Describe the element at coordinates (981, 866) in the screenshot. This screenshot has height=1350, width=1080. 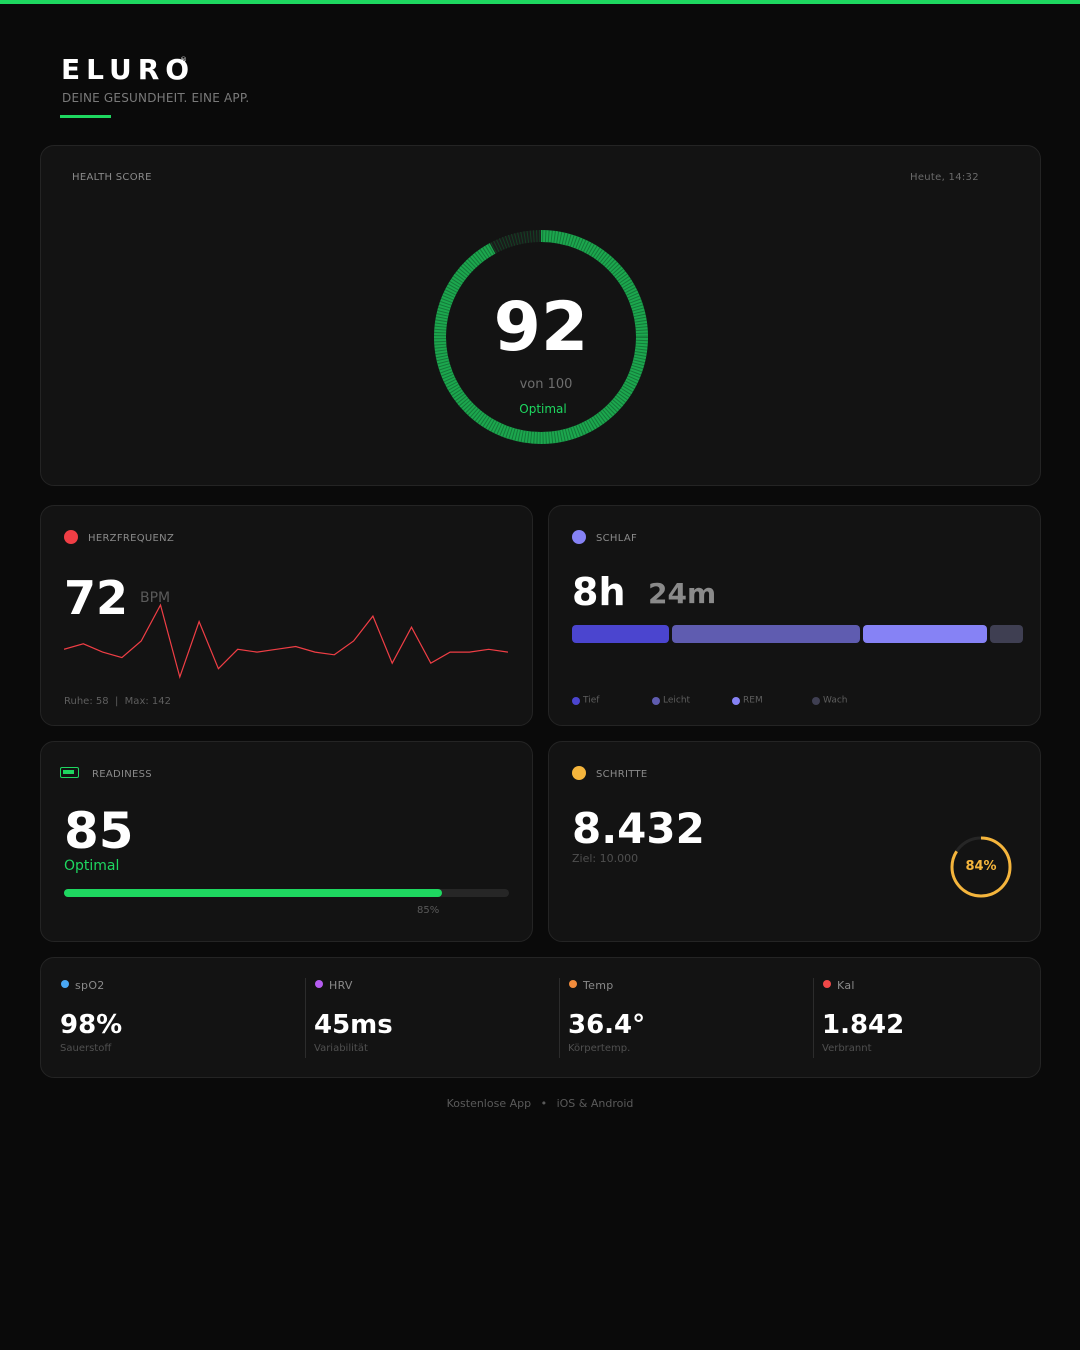
I see `steps-percent: 84%` at that location.